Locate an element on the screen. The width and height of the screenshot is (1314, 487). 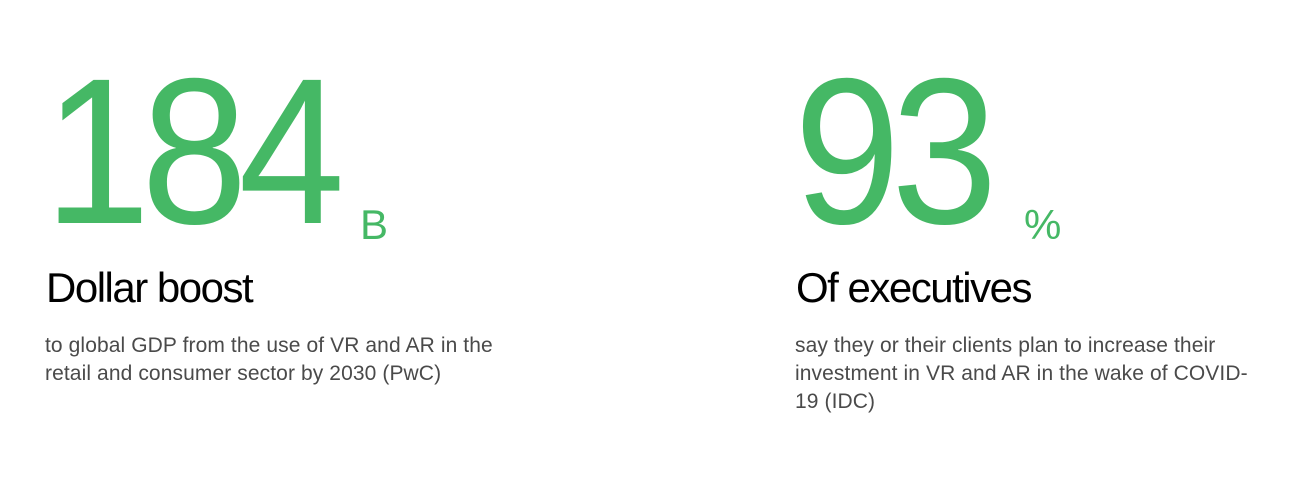
stat-heading: Of executives is located at coordinates (914, 287).